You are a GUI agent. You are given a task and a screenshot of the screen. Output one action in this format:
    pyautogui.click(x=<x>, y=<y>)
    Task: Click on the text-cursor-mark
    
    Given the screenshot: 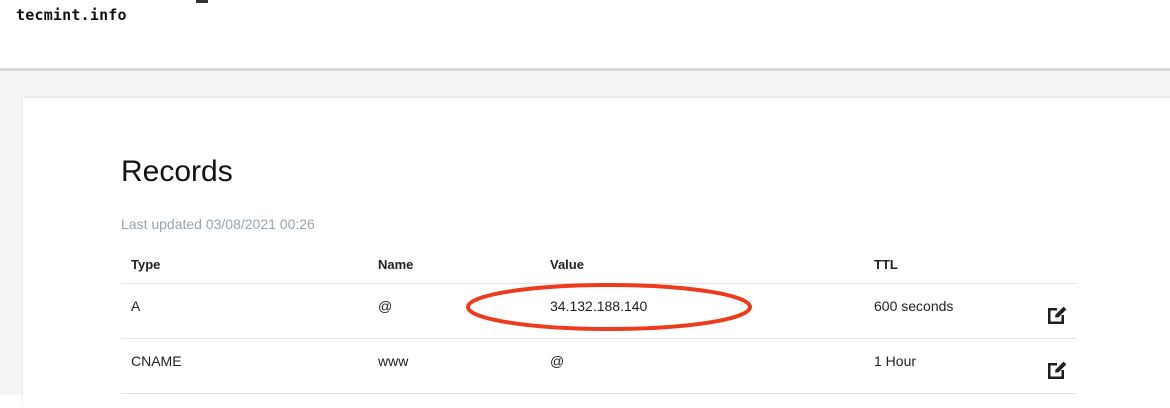 What is the action you would take?
    pyautogui.click(x=202, y=1)
    